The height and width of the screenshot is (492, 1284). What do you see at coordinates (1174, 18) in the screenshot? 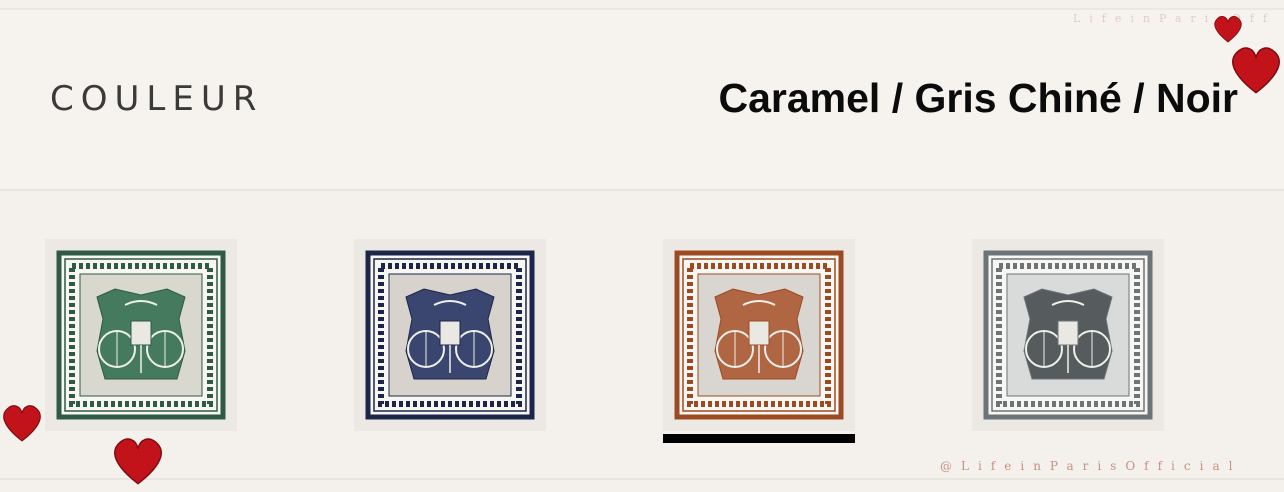
I see `watermark-top: LifeinParisOff` at bounding box center [1174, 18].